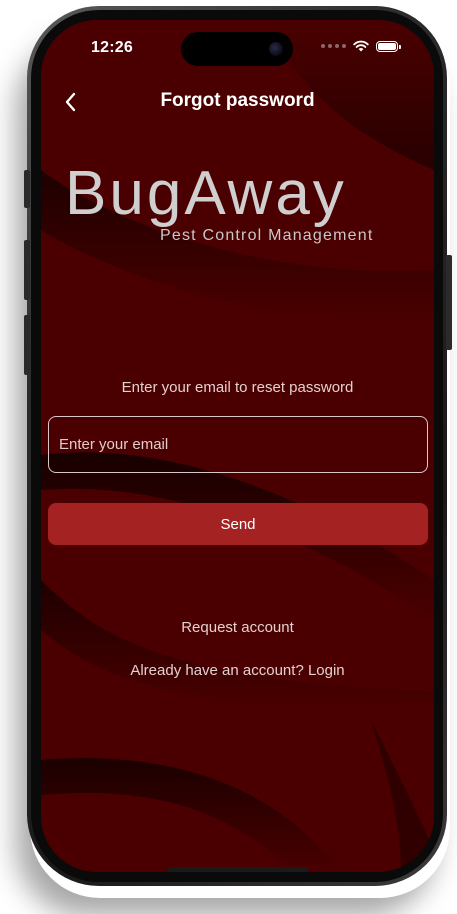  I want to click on status-time: 12:26, so click(112, 47).